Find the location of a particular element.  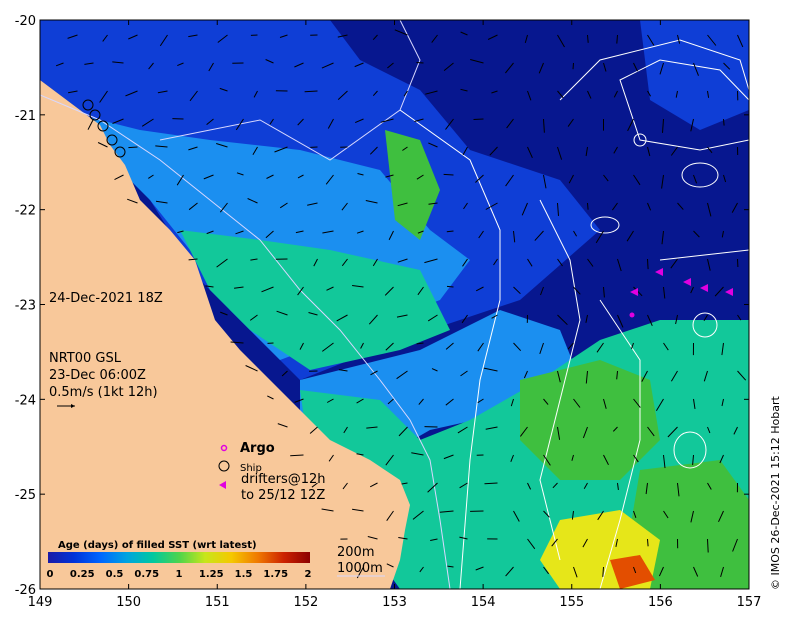

nrt-label-2: 23-Dec 06:00Z is located at coordinates (97, 375).